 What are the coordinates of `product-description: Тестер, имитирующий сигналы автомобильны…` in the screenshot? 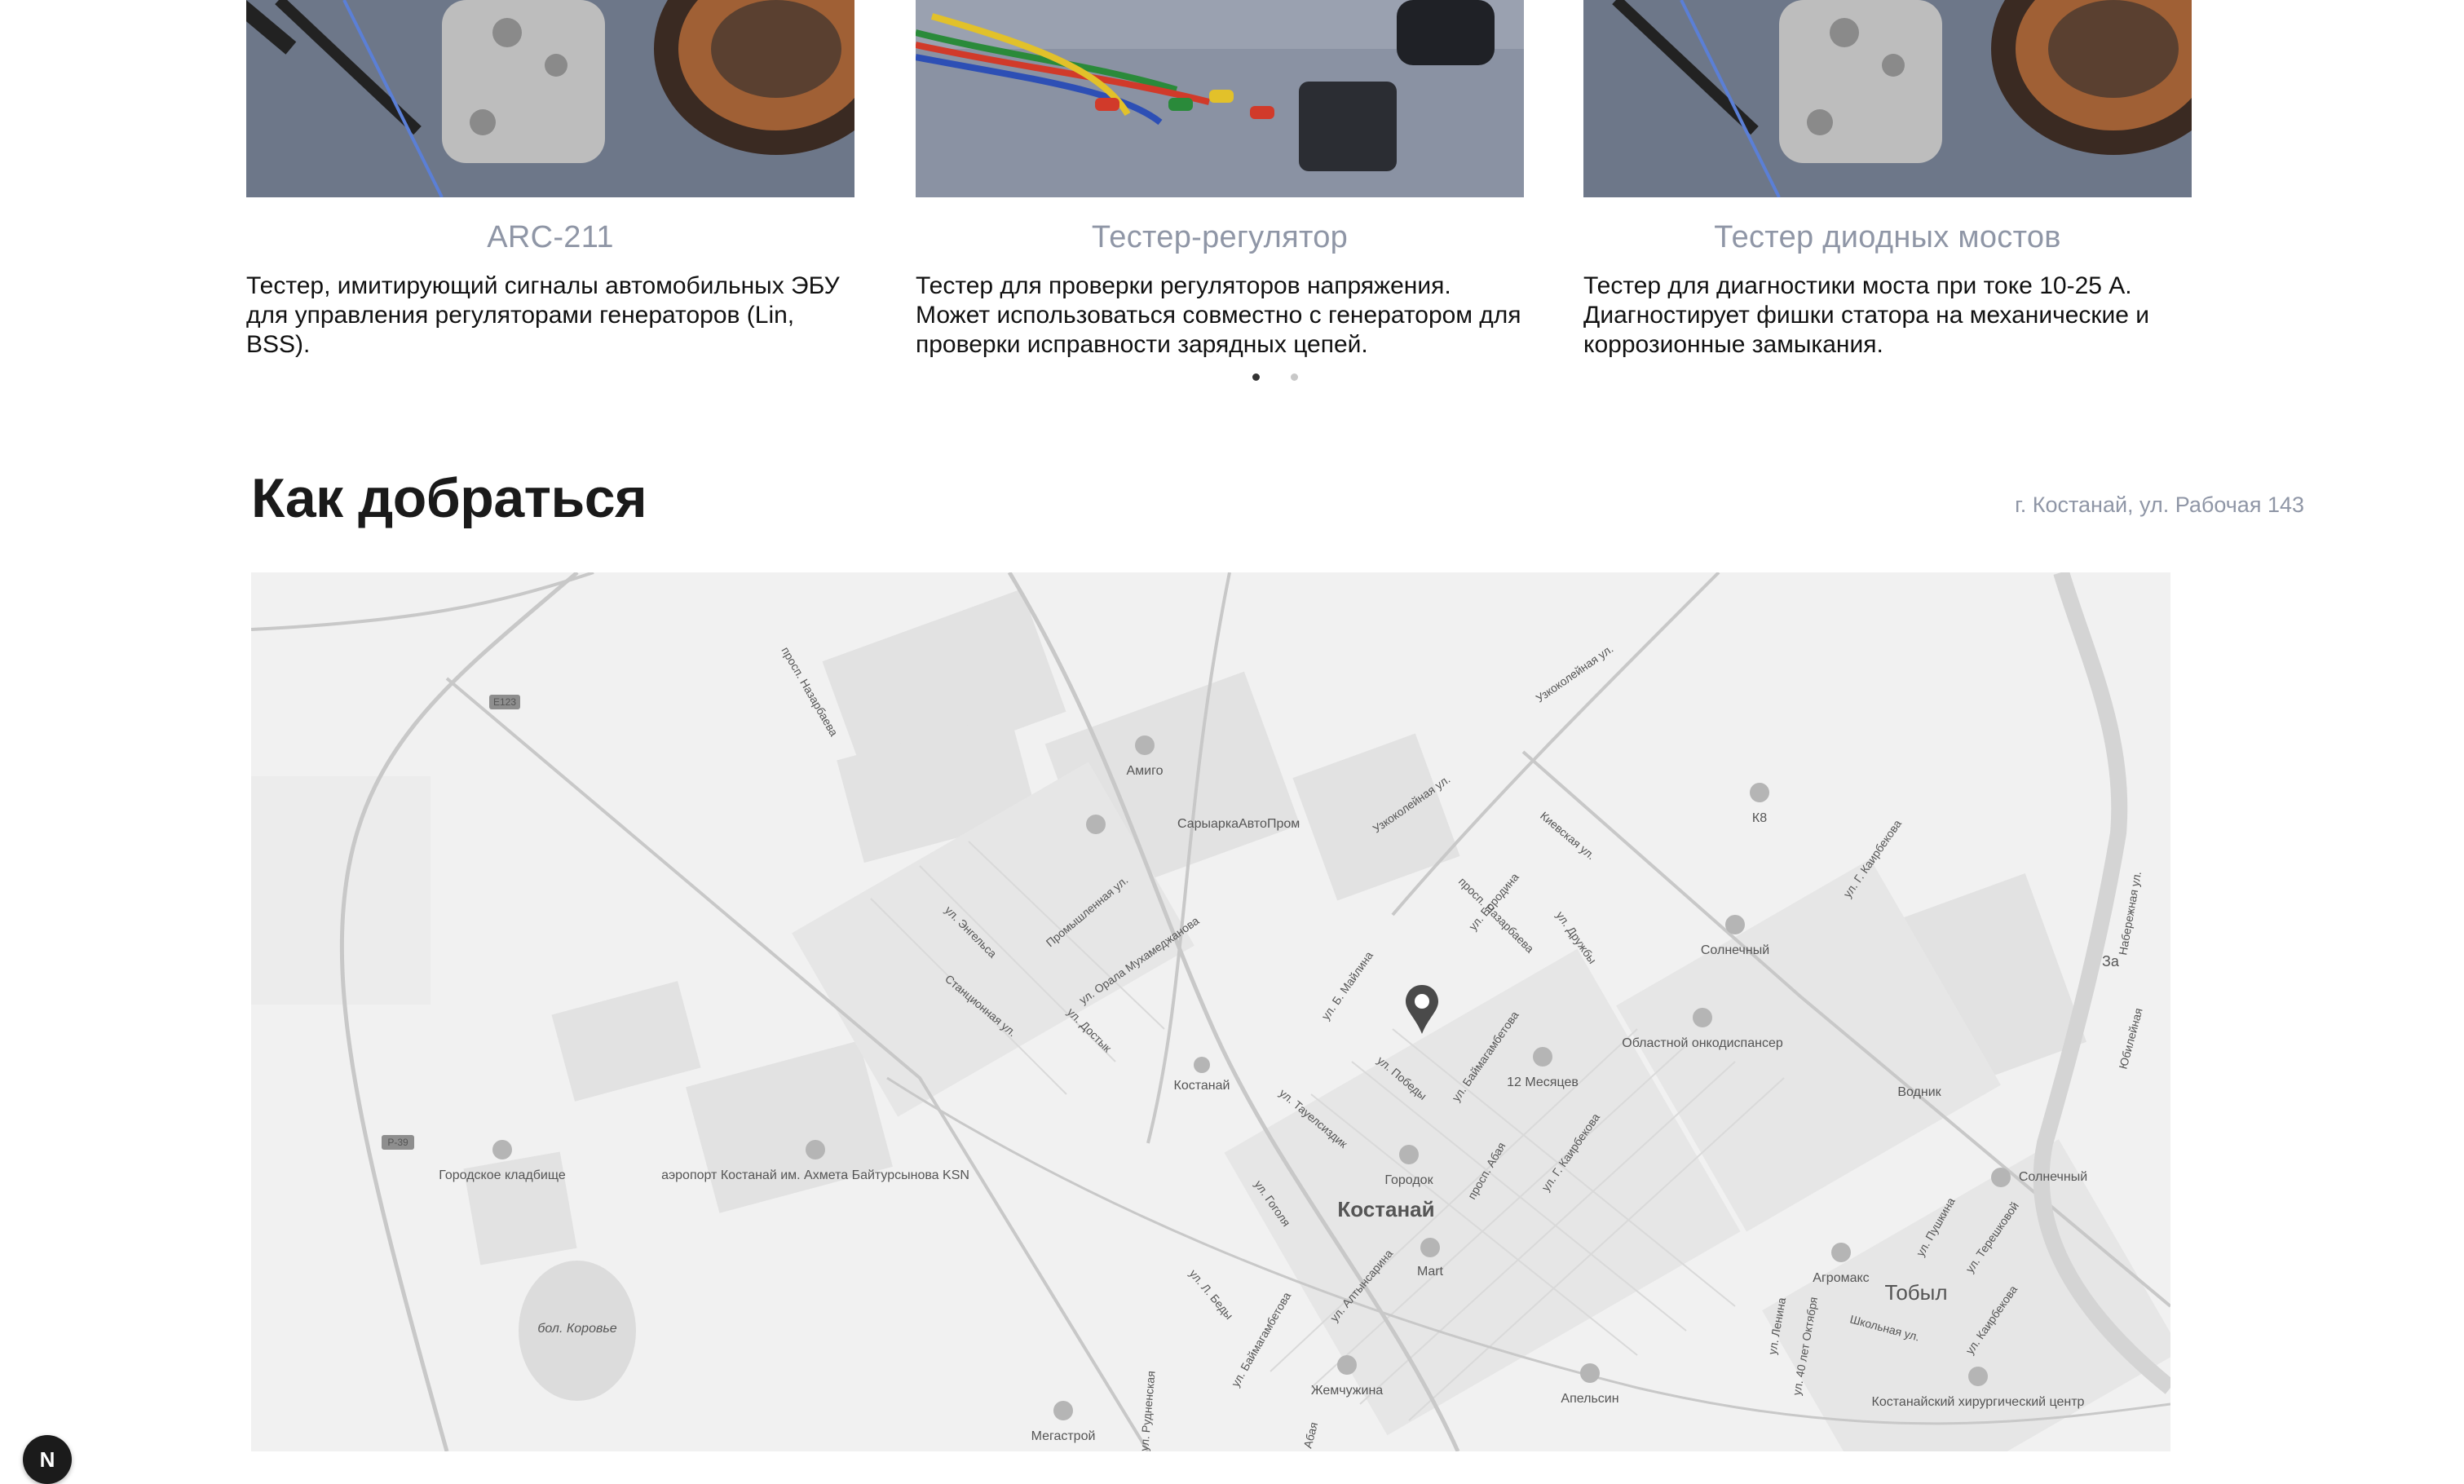 It's located at (543, 315).